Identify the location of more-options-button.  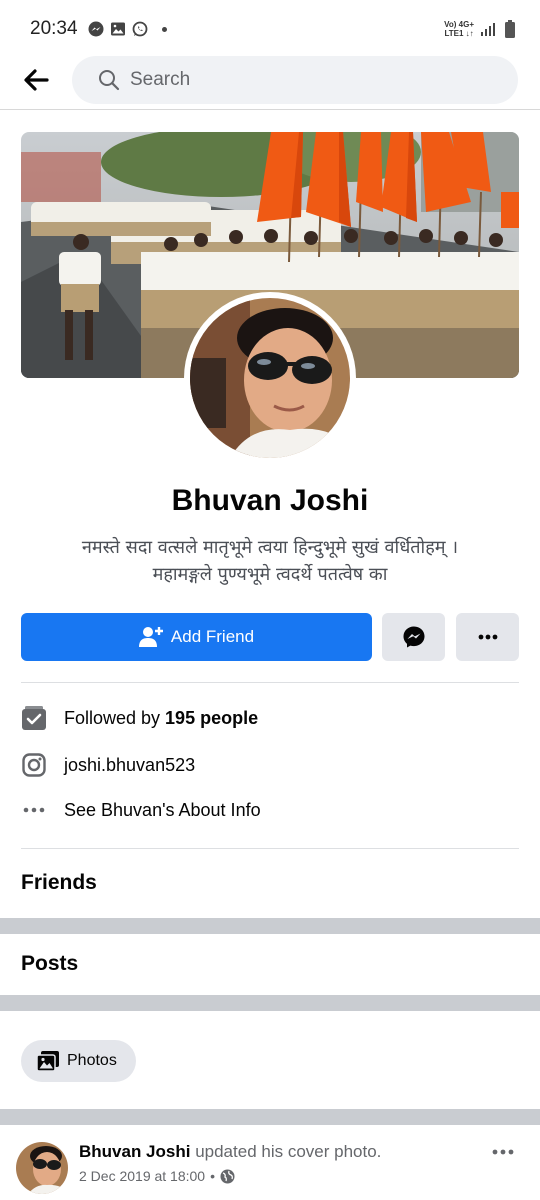
(487, 637).